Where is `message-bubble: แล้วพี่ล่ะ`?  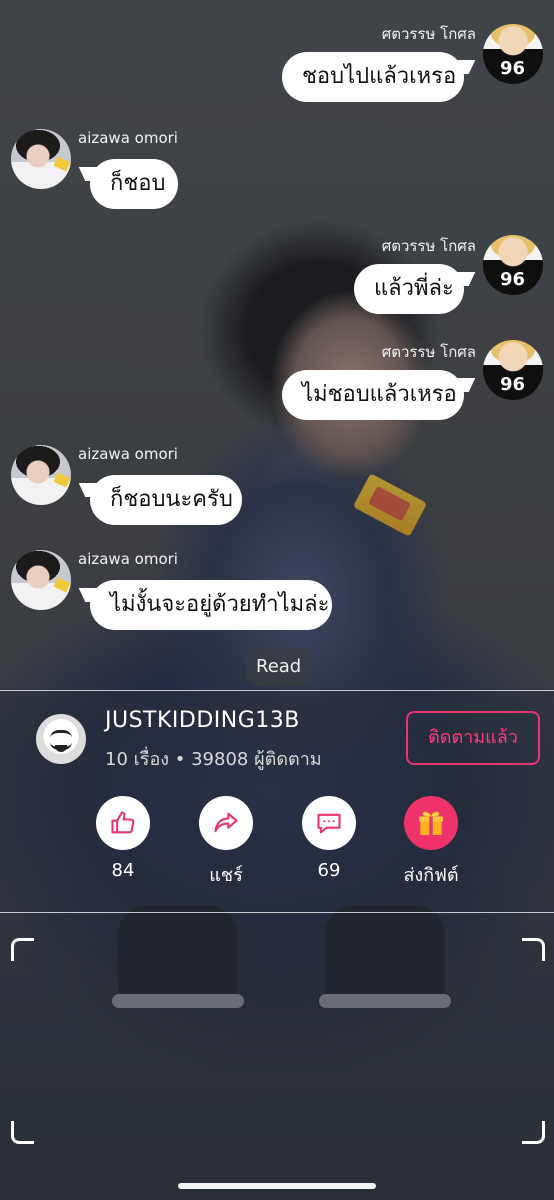
message-bubble: แล้วพี่ล่ะ is located at coordinates (409, 289).